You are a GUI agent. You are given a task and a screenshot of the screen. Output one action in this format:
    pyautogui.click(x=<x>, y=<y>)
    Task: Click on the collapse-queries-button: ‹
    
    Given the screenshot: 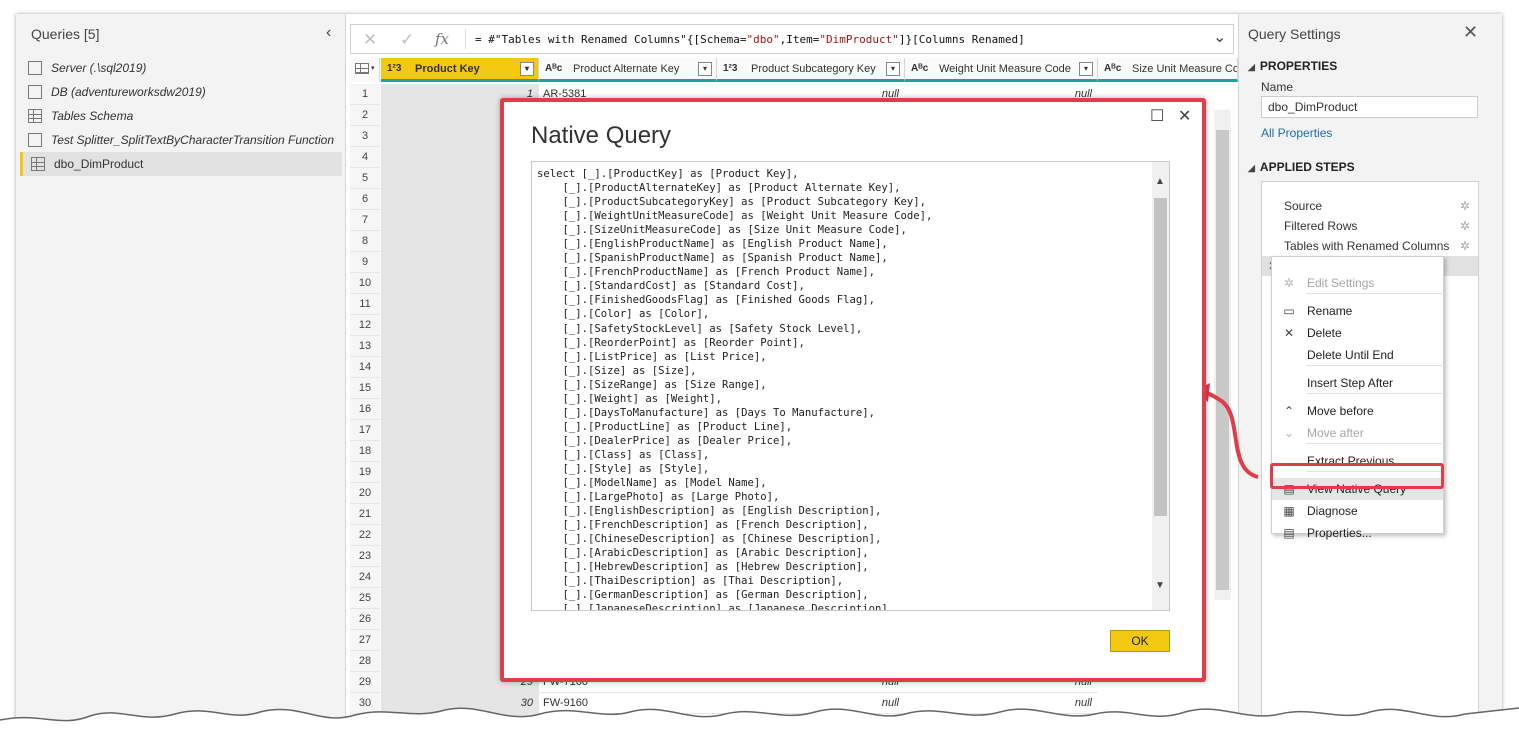 What is the action you would take?
    pyautogui.click(x=328, y=33)
    